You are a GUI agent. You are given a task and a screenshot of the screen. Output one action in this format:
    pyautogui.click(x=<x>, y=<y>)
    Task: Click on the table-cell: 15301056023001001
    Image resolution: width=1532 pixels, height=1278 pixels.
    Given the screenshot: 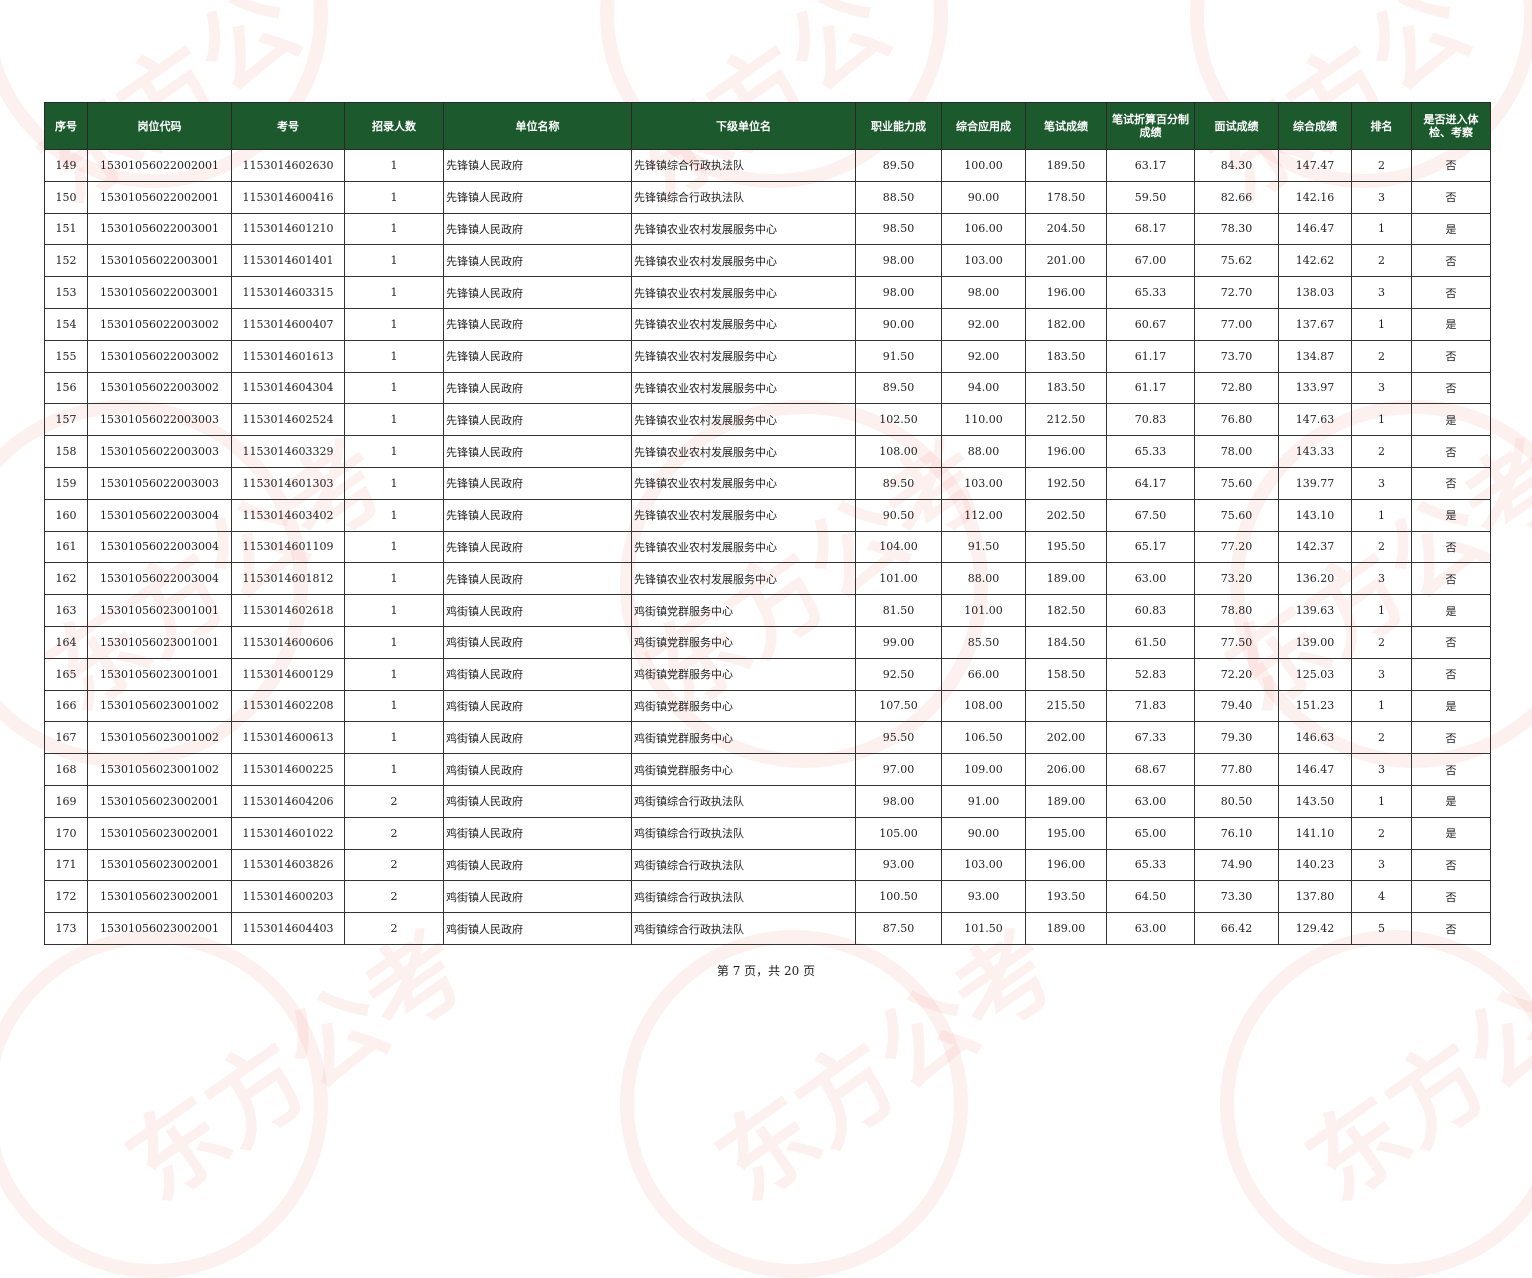 What is the action you would take?
    pyautogui.click(x=159, y=610)
    